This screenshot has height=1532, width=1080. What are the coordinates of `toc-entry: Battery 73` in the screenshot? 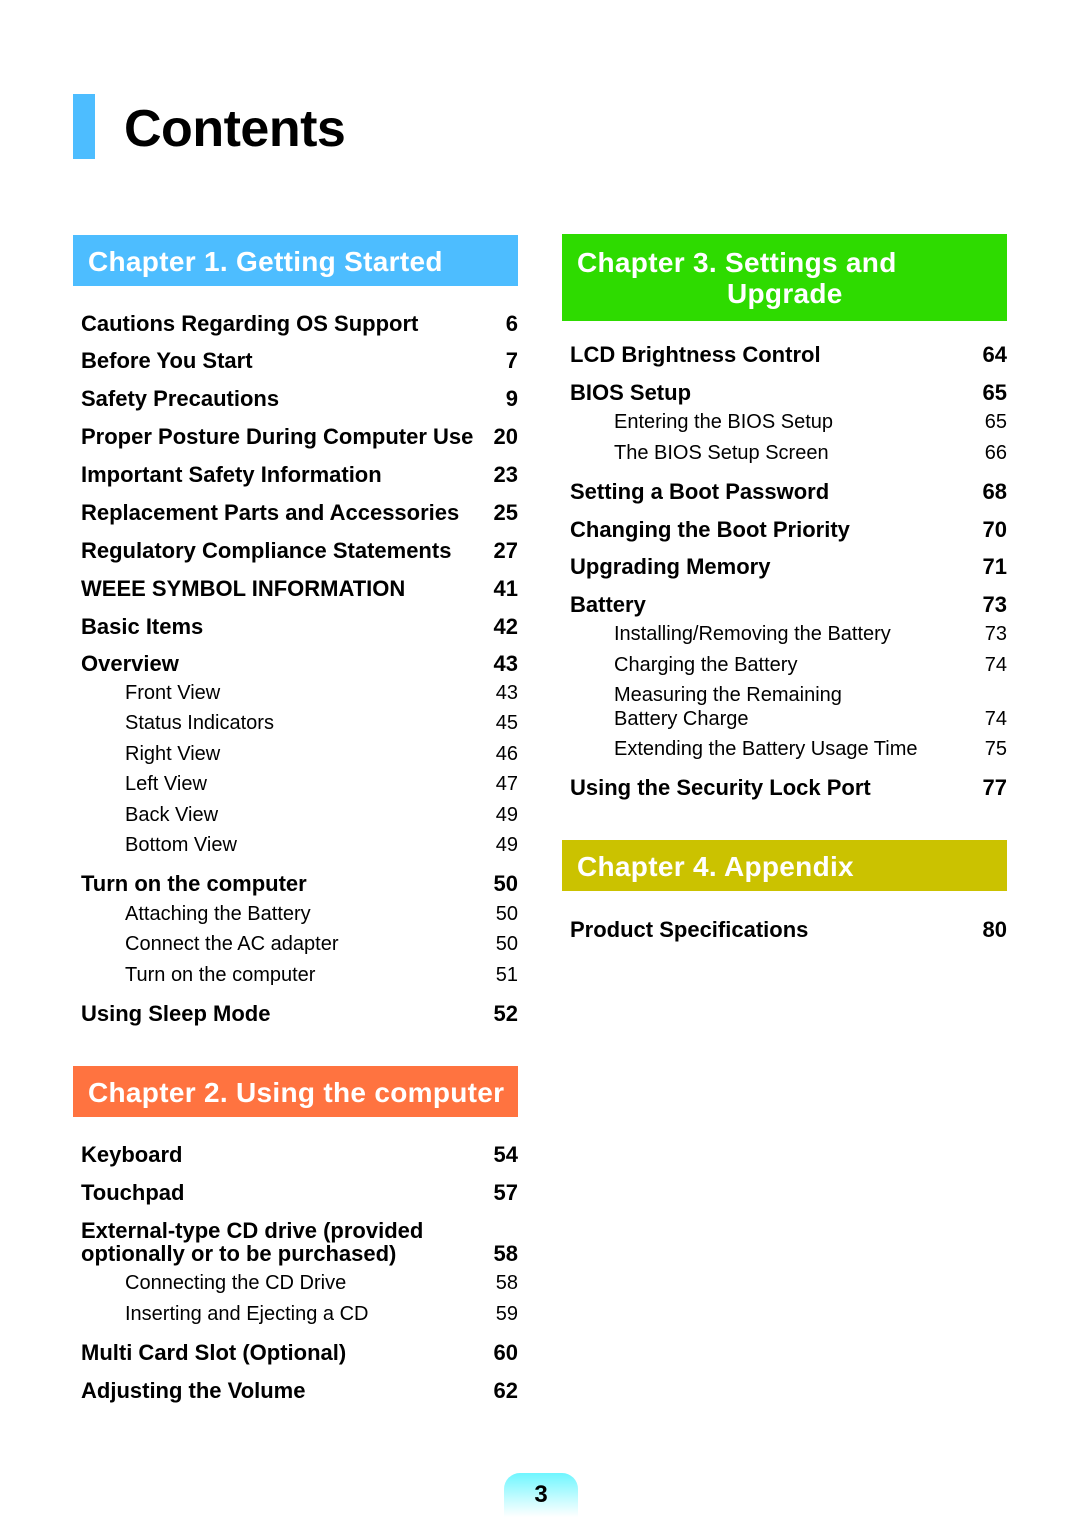 It's located at (788, 604).